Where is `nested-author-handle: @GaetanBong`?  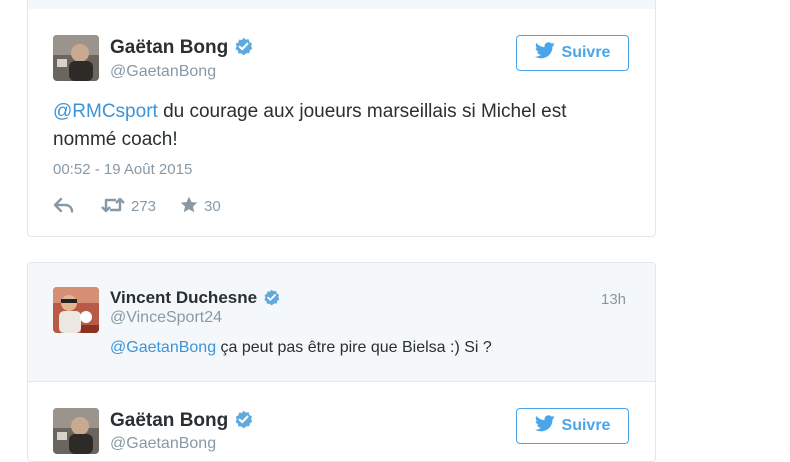
nested-author-handle: @GaetanBong is located at coordinates (163, 444).